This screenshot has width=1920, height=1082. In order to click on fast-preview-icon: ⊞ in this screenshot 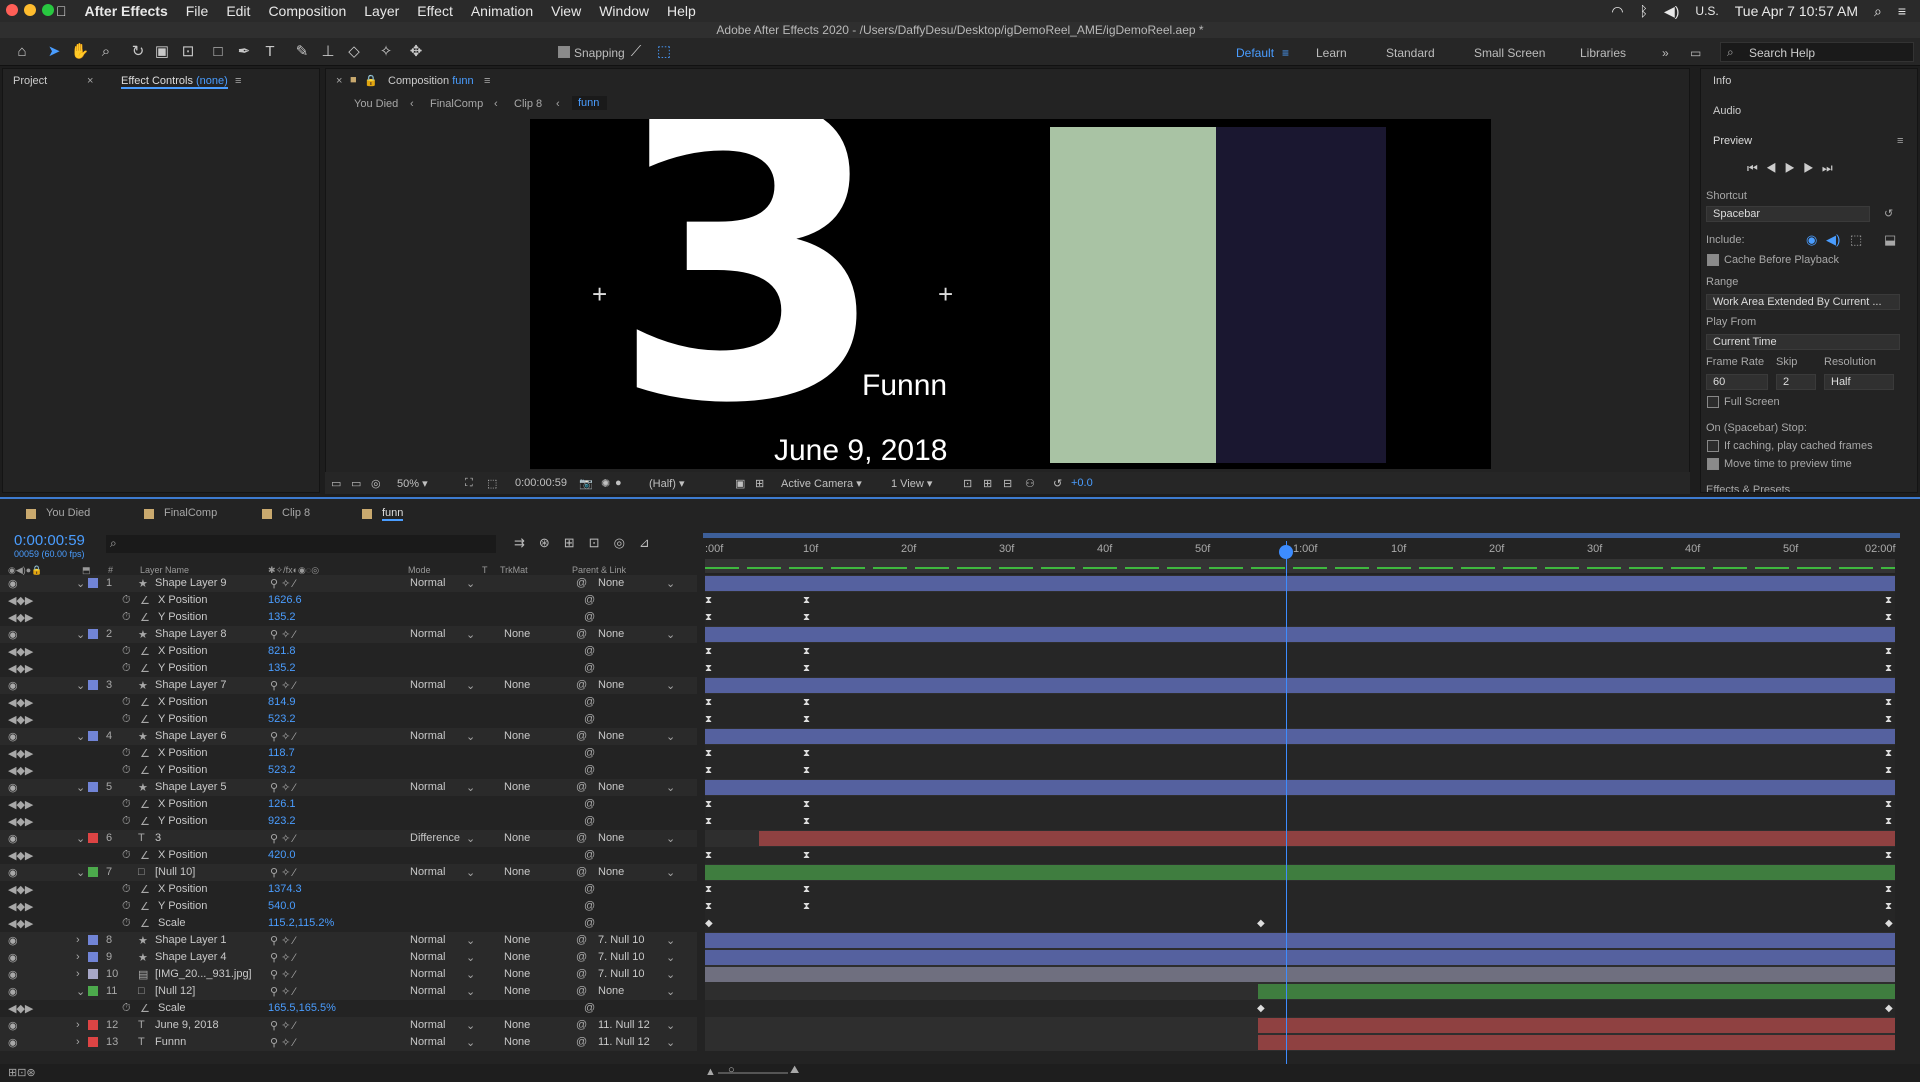, I will do `click(987, 483)`.